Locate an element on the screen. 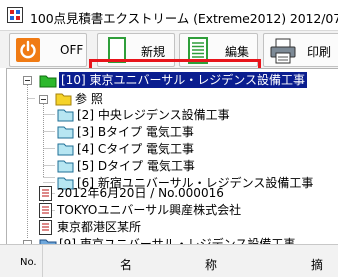  tree-item-child: [3] Bタイプ 電気工事 is located at coordinates (172, 132).